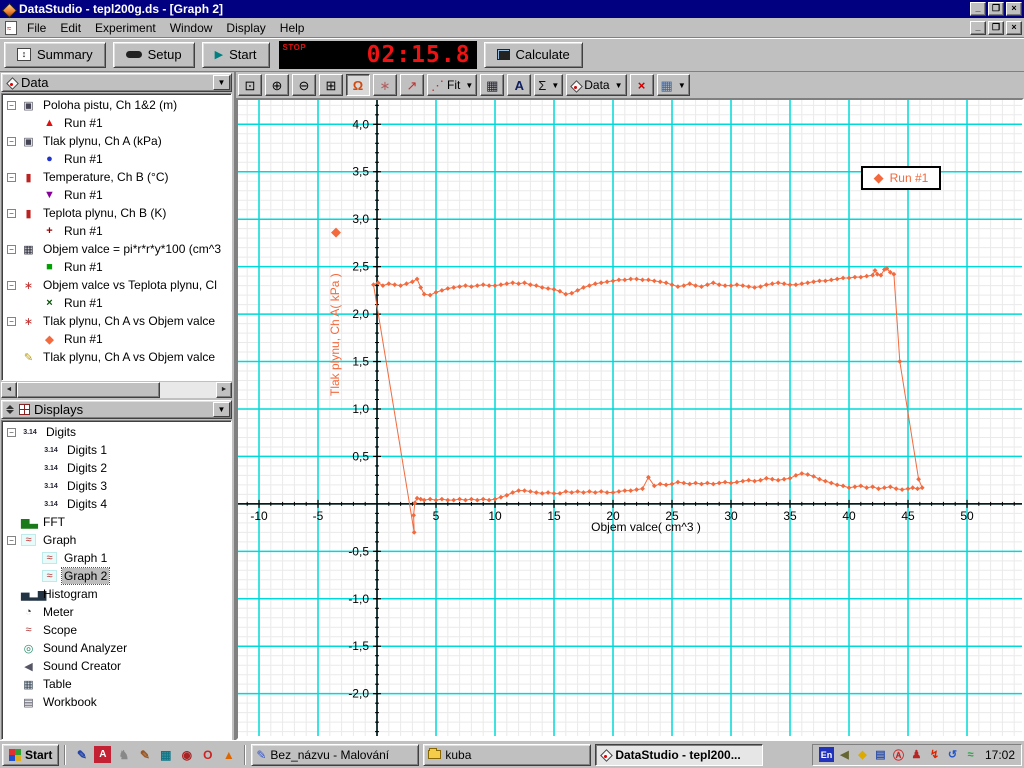 This screenshot has width=1024, height=768. What do you see at coordinates (116, 558) in the screenshot?
I see `display-item-graph-1: ≈ Graph 1` at bounding box center [116, 558].